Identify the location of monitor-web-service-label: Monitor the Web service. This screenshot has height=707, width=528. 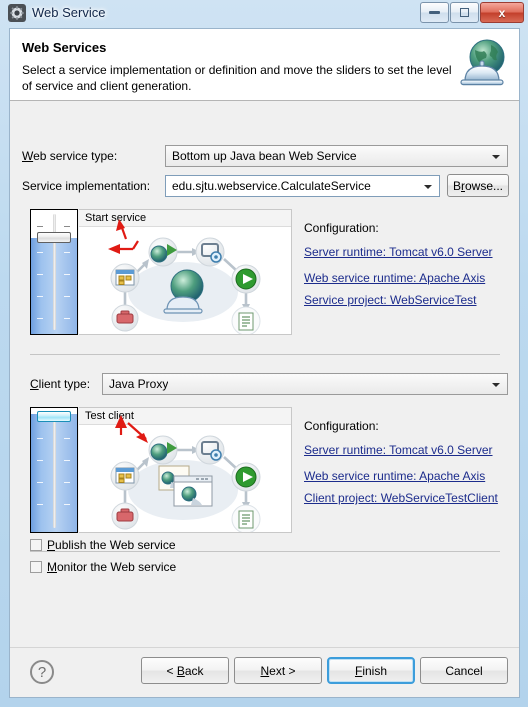
(112, 567).